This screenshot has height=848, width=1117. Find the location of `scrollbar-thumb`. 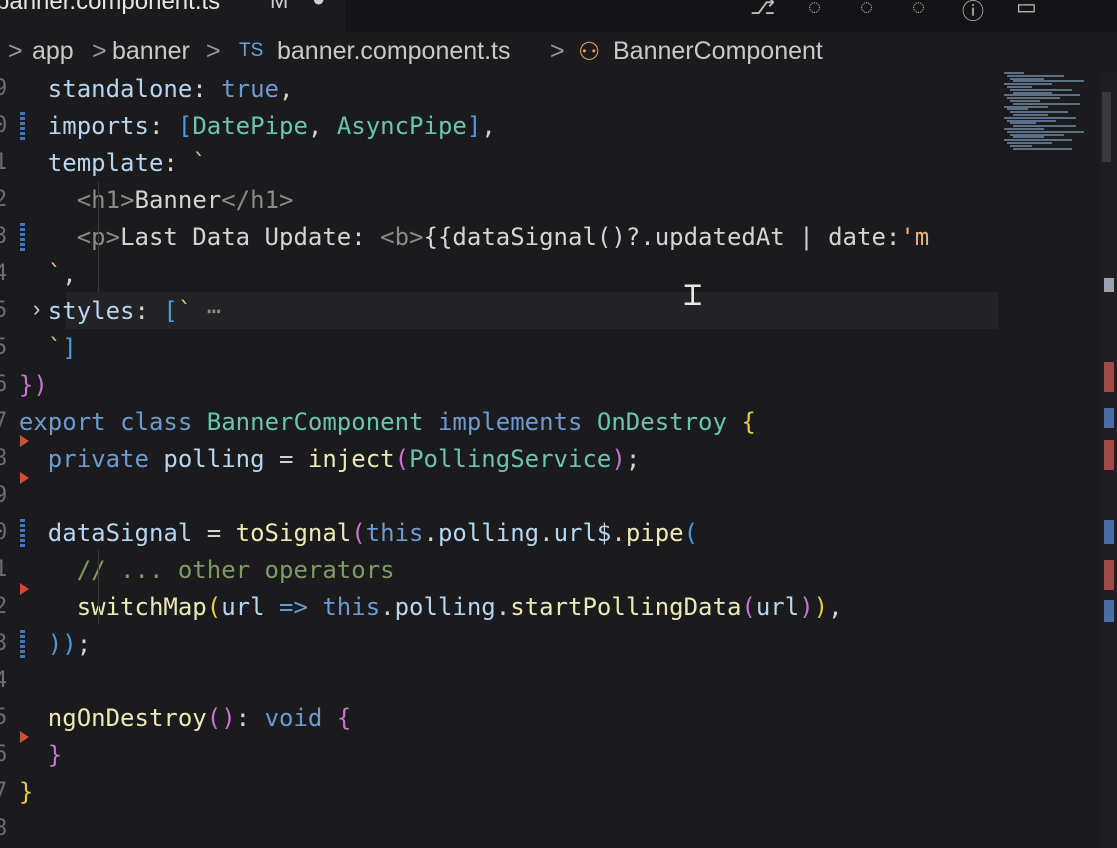

scrollbar-thumb is located at coordinates (1106, 127).